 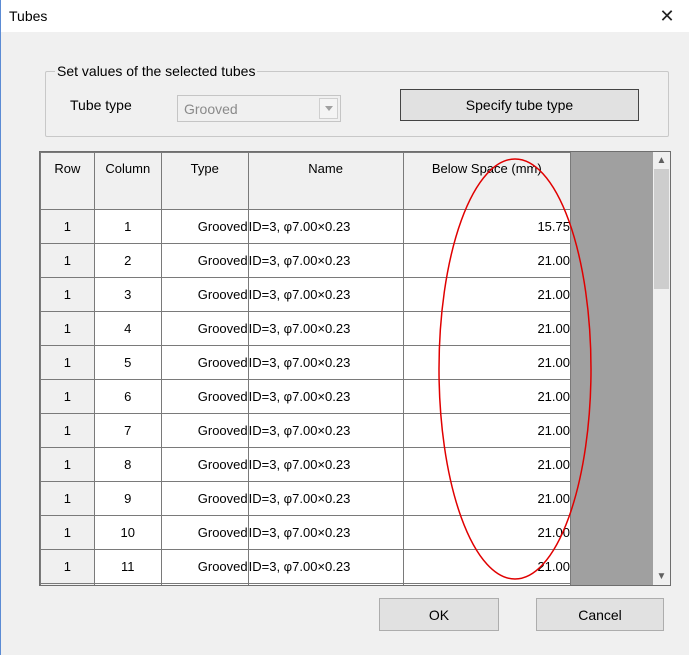 I want to click on table-row: 1 8 Grooved ID=3, φ7.00×0.23 21.00, so click(x=306, y=464).